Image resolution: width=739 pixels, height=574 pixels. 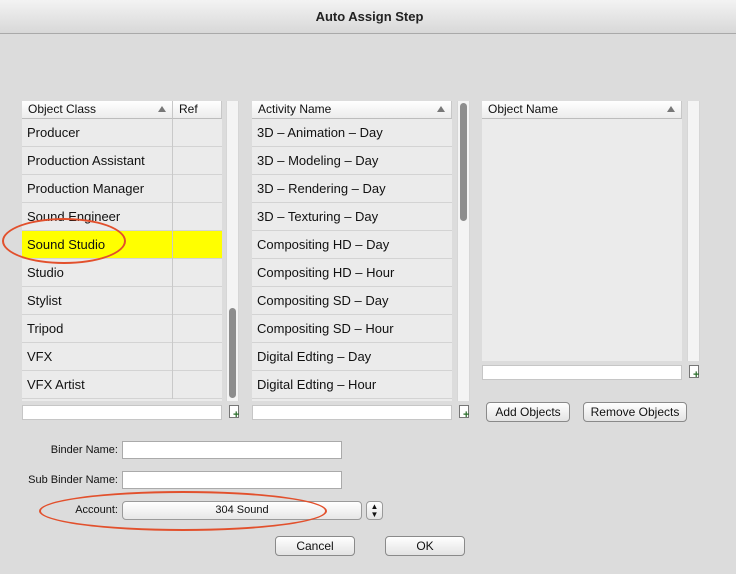 I want to click on activity-row: Digital Edting – Hour, so click(x=352, y=385).